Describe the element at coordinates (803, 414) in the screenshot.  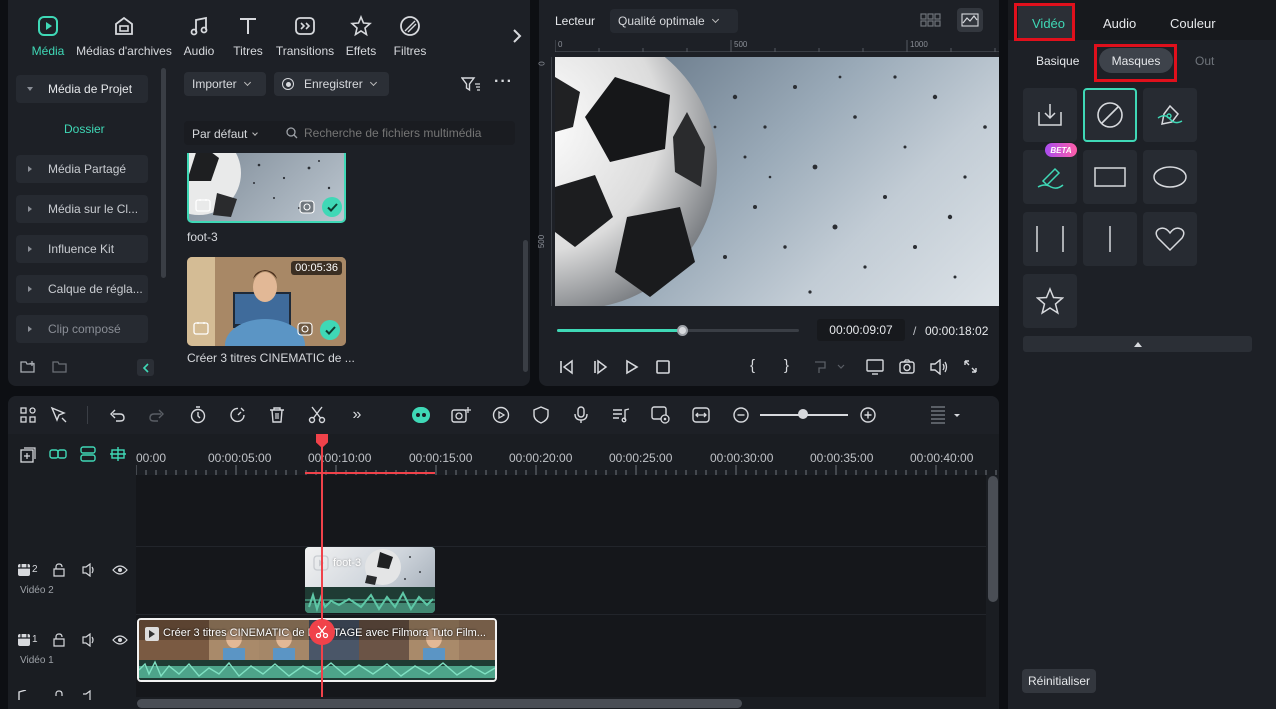
I see `zoom-slider-handle` at that location.